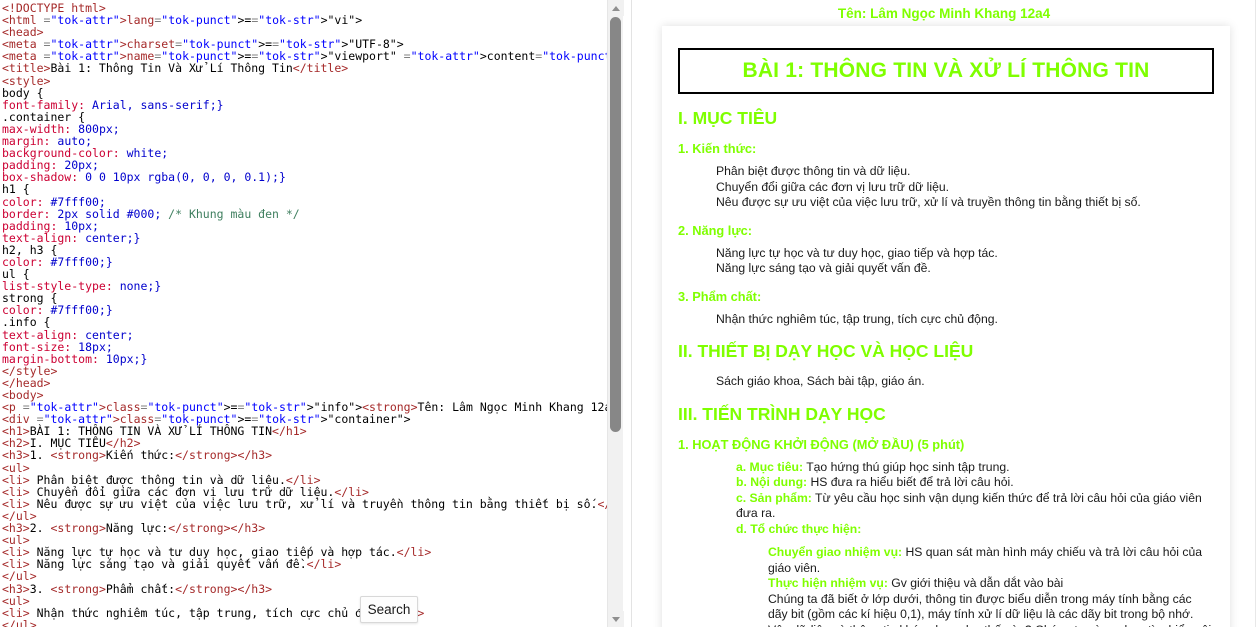  Describe the element at coordinates (944, 13) in the screenshot. I see `student-name-info: Tên: Lâm Ngọc Minh Khang 12a4` at that location.